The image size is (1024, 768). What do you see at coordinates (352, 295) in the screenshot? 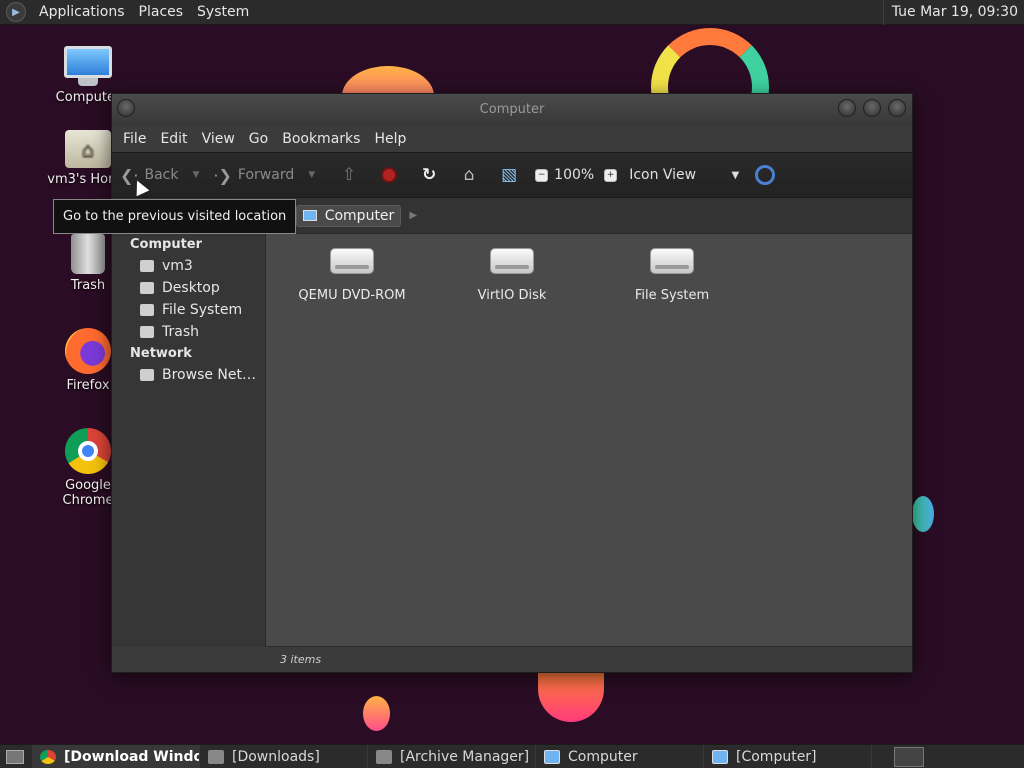
I see `file-item-label: QEMU DVD-ROM` at bounding box center [352, 295].